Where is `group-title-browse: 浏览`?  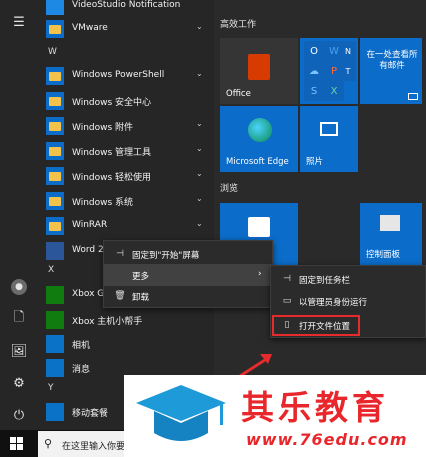
group-title-browse: 浏览 is located at coordinates (229, 189).